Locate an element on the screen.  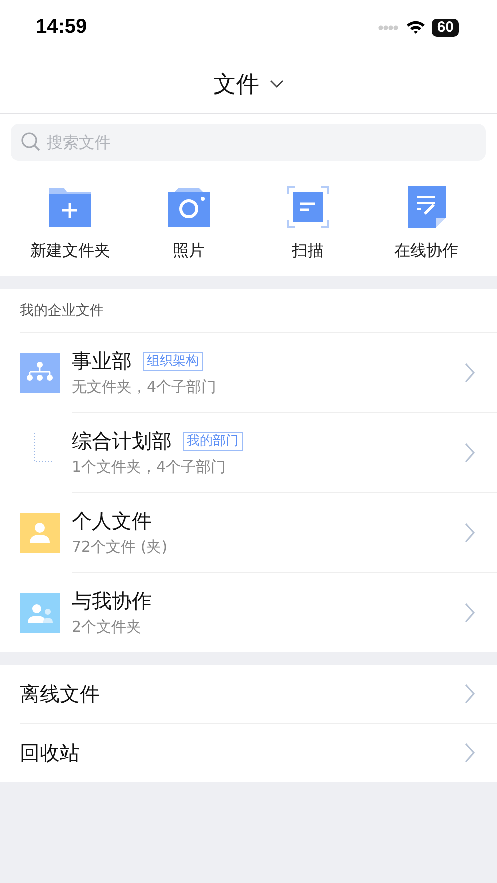
tag-label: 我的部门 is located at coordinates (213, 441).